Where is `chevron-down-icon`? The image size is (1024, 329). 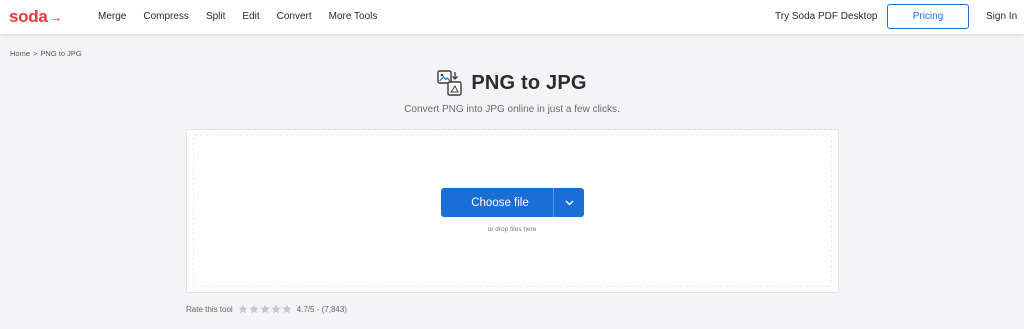
chevron-down-icon is located at coordinates (569, 202).